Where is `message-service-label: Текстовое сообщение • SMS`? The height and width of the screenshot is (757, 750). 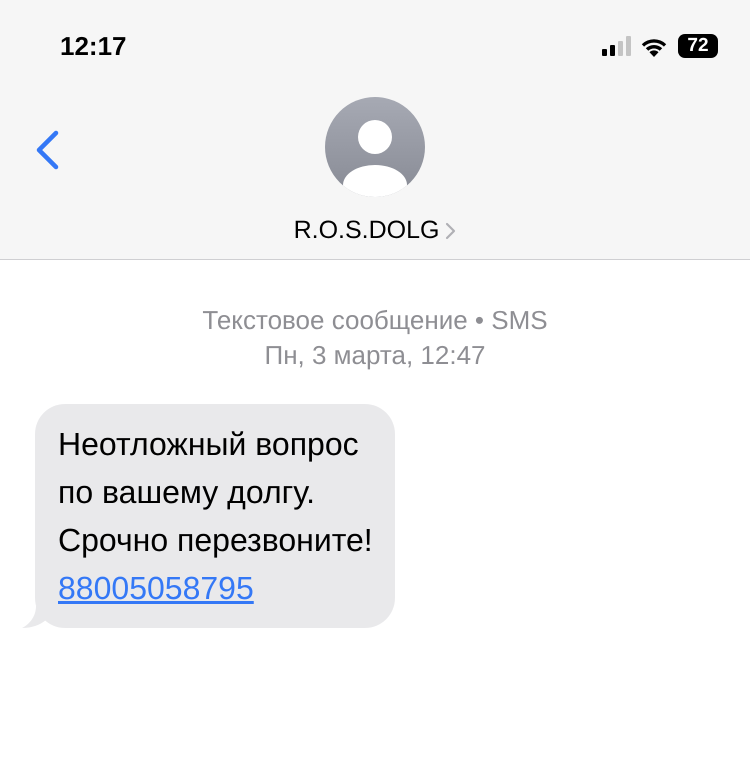
message-service-label: Текстовое сообщение • SMS is located at coordinates (375, 320).